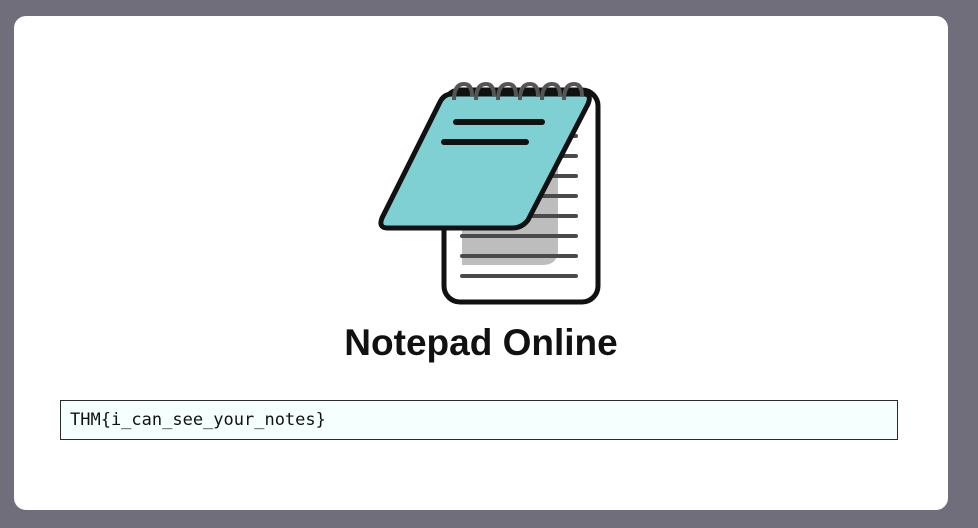 This screenshot has height=528, width=978. I want to click on note-content-text: THM{i_can_see_your_notes}, so click(198, 420).